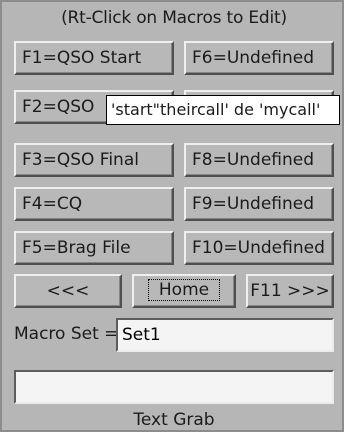 This screenshot has height=432, width=344. I want to click on macro-set-label: Macro Set =, so click(66, 334).